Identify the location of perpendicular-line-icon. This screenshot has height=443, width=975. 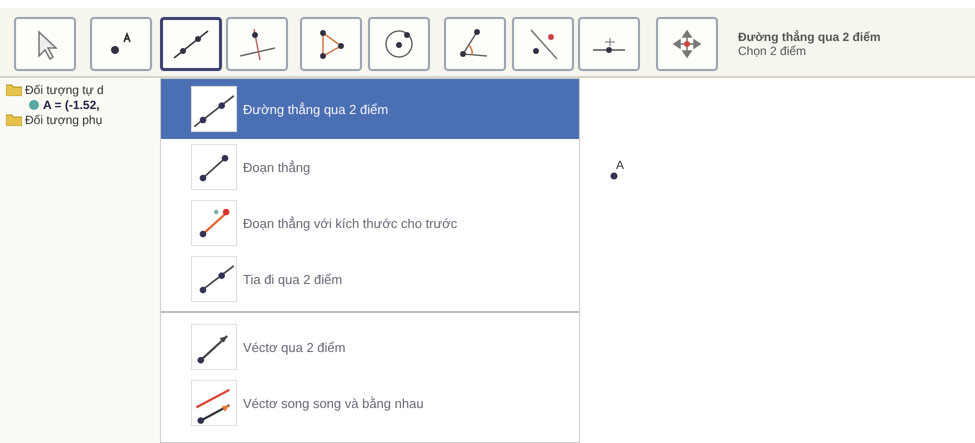
(257, 44).